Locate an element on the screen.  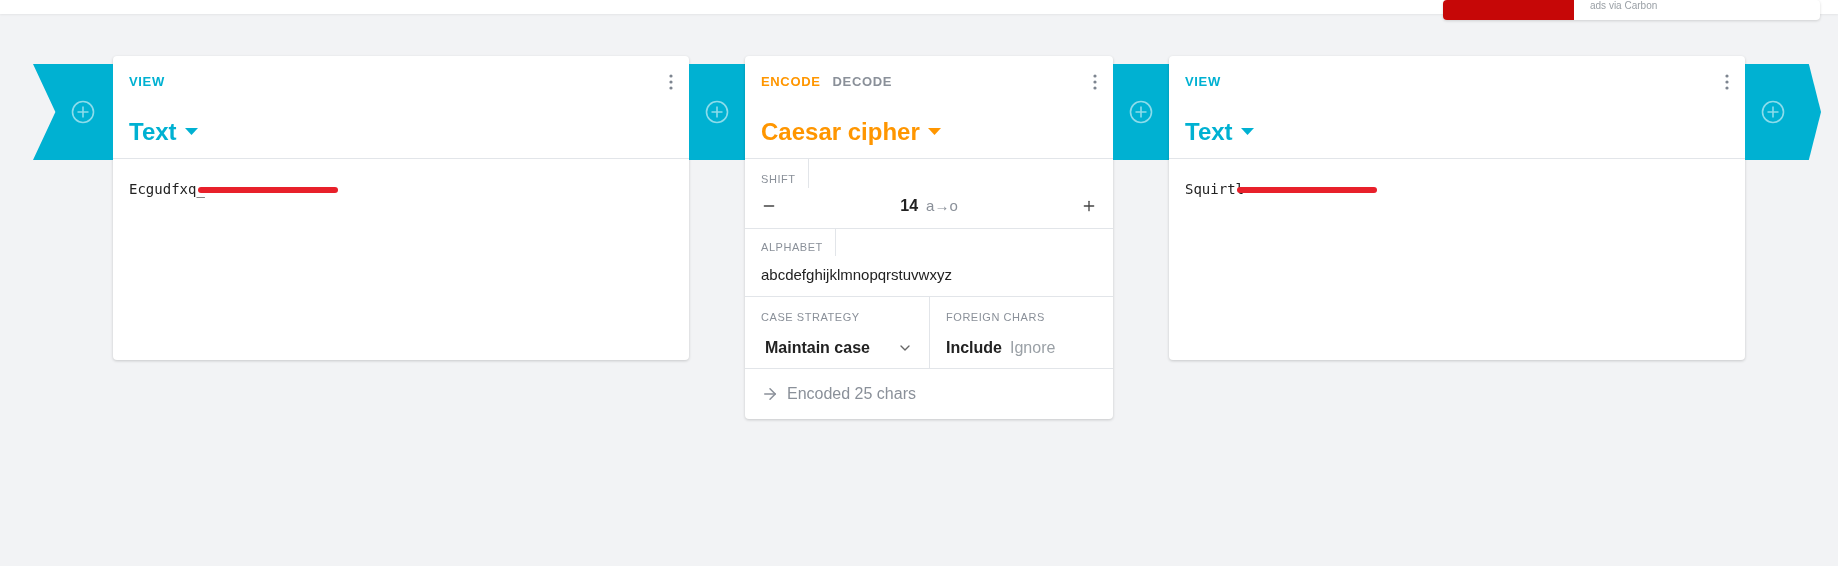
case-strategy-select: Maintain case is located at coordinates (837, 347).